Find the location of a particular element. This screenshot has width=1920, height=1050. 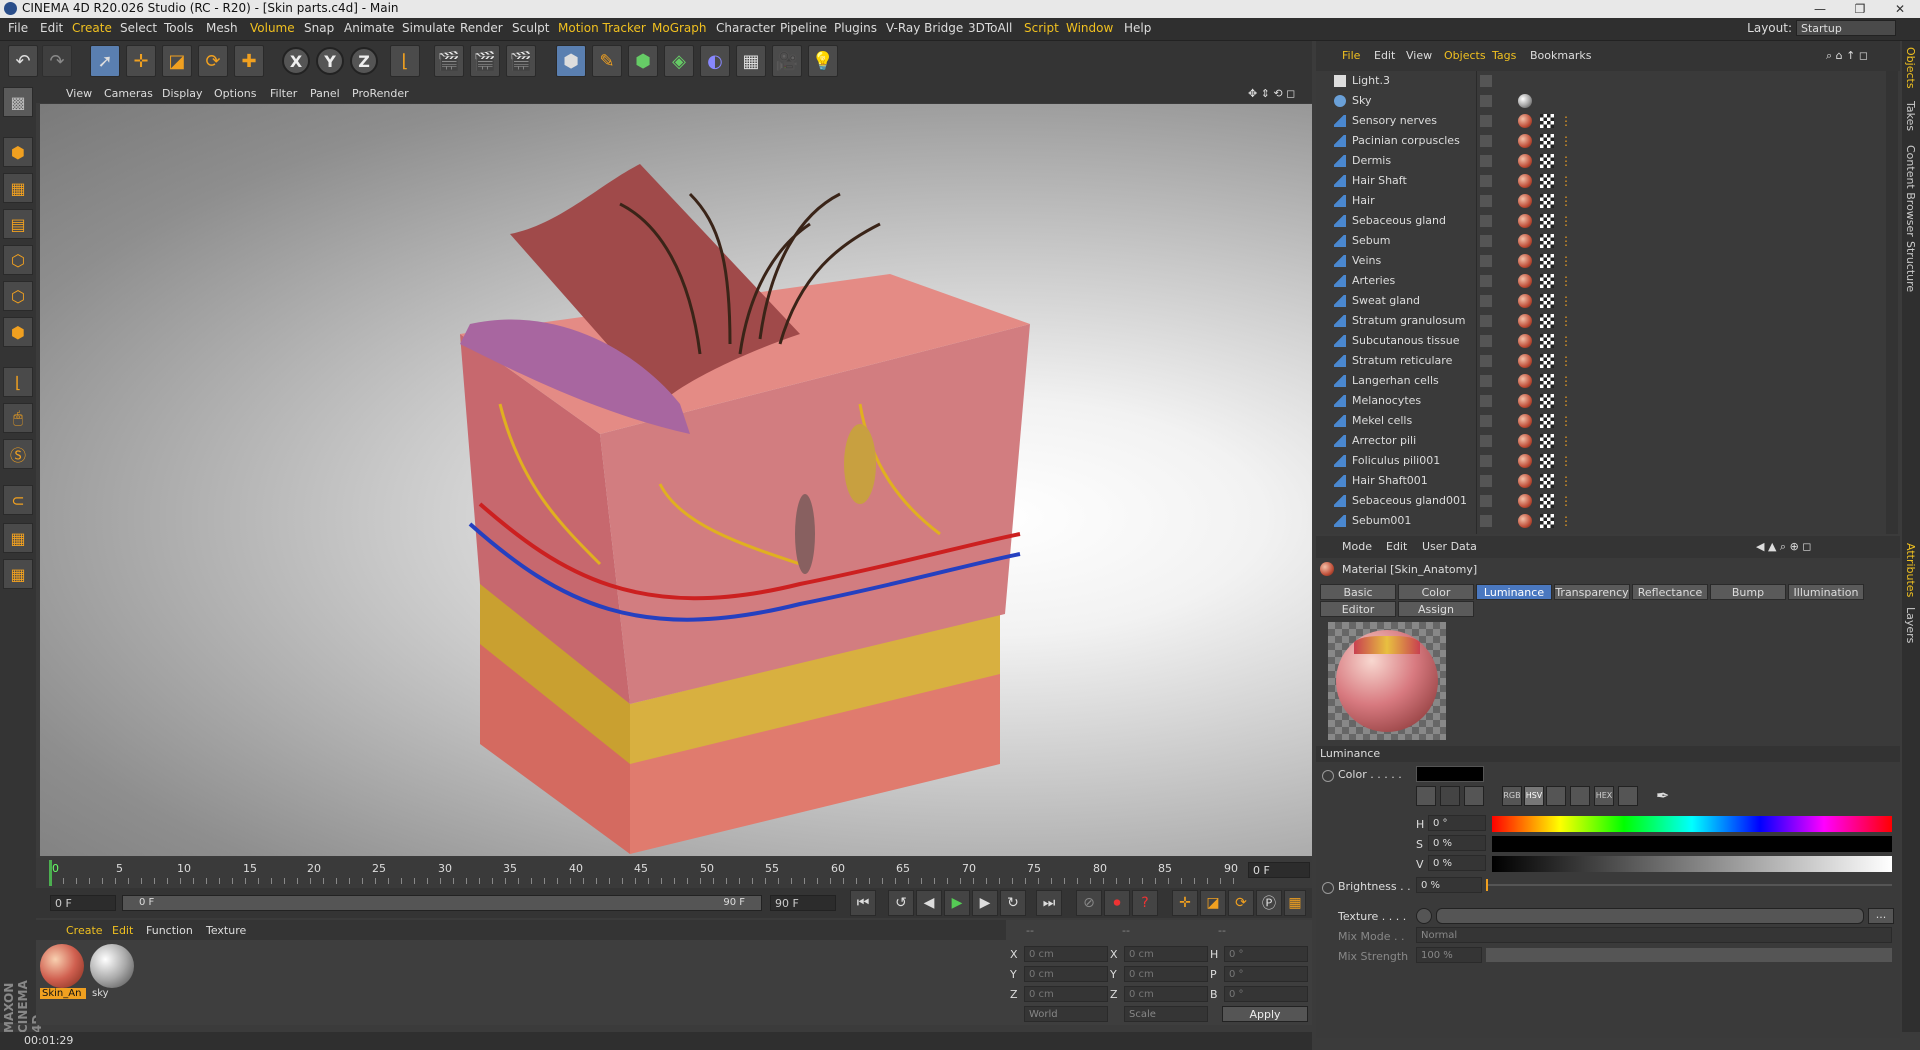

tab-luminance: Luminance is located at coordinates (1514, 592).